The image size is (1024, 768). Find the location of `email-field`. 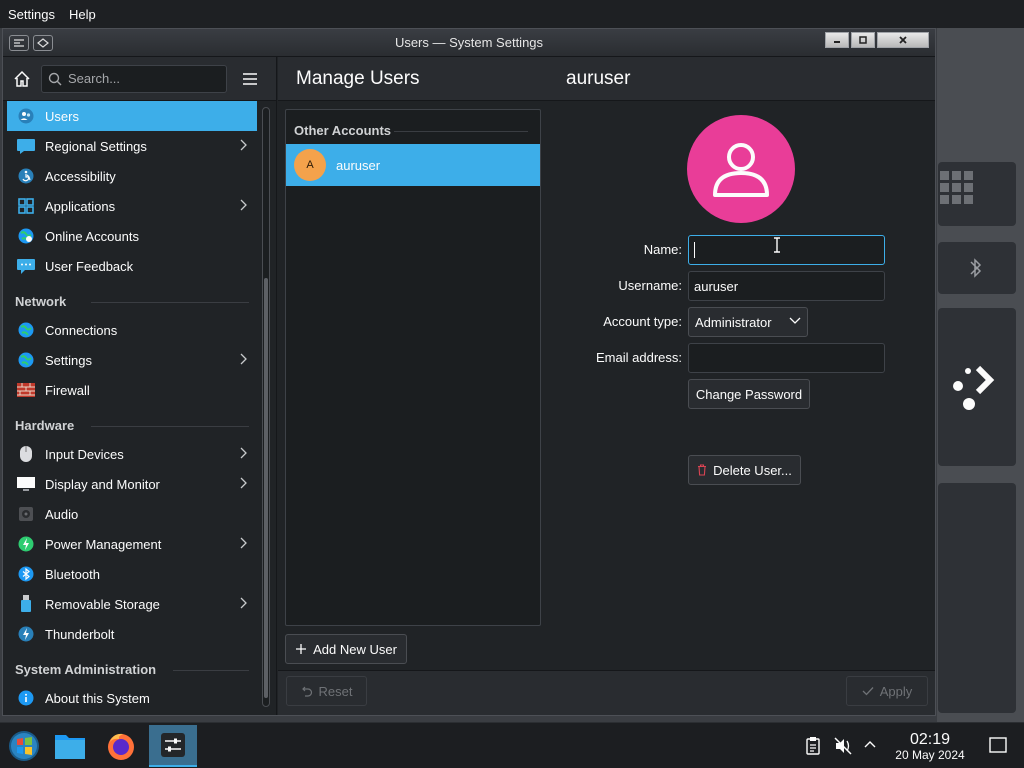

email-field is located at coordinates (786, 358).